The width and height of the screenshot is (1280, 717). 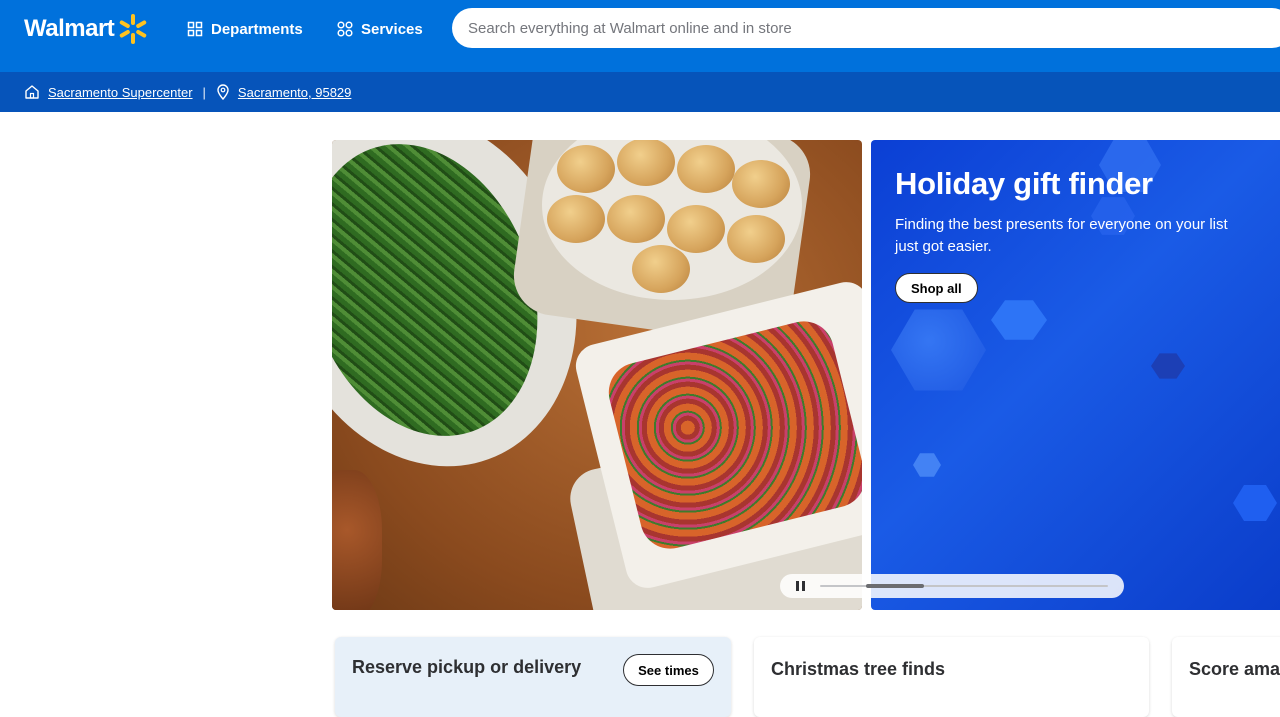 I want to click on departments-button: Departments, so click(x=245, y=29).